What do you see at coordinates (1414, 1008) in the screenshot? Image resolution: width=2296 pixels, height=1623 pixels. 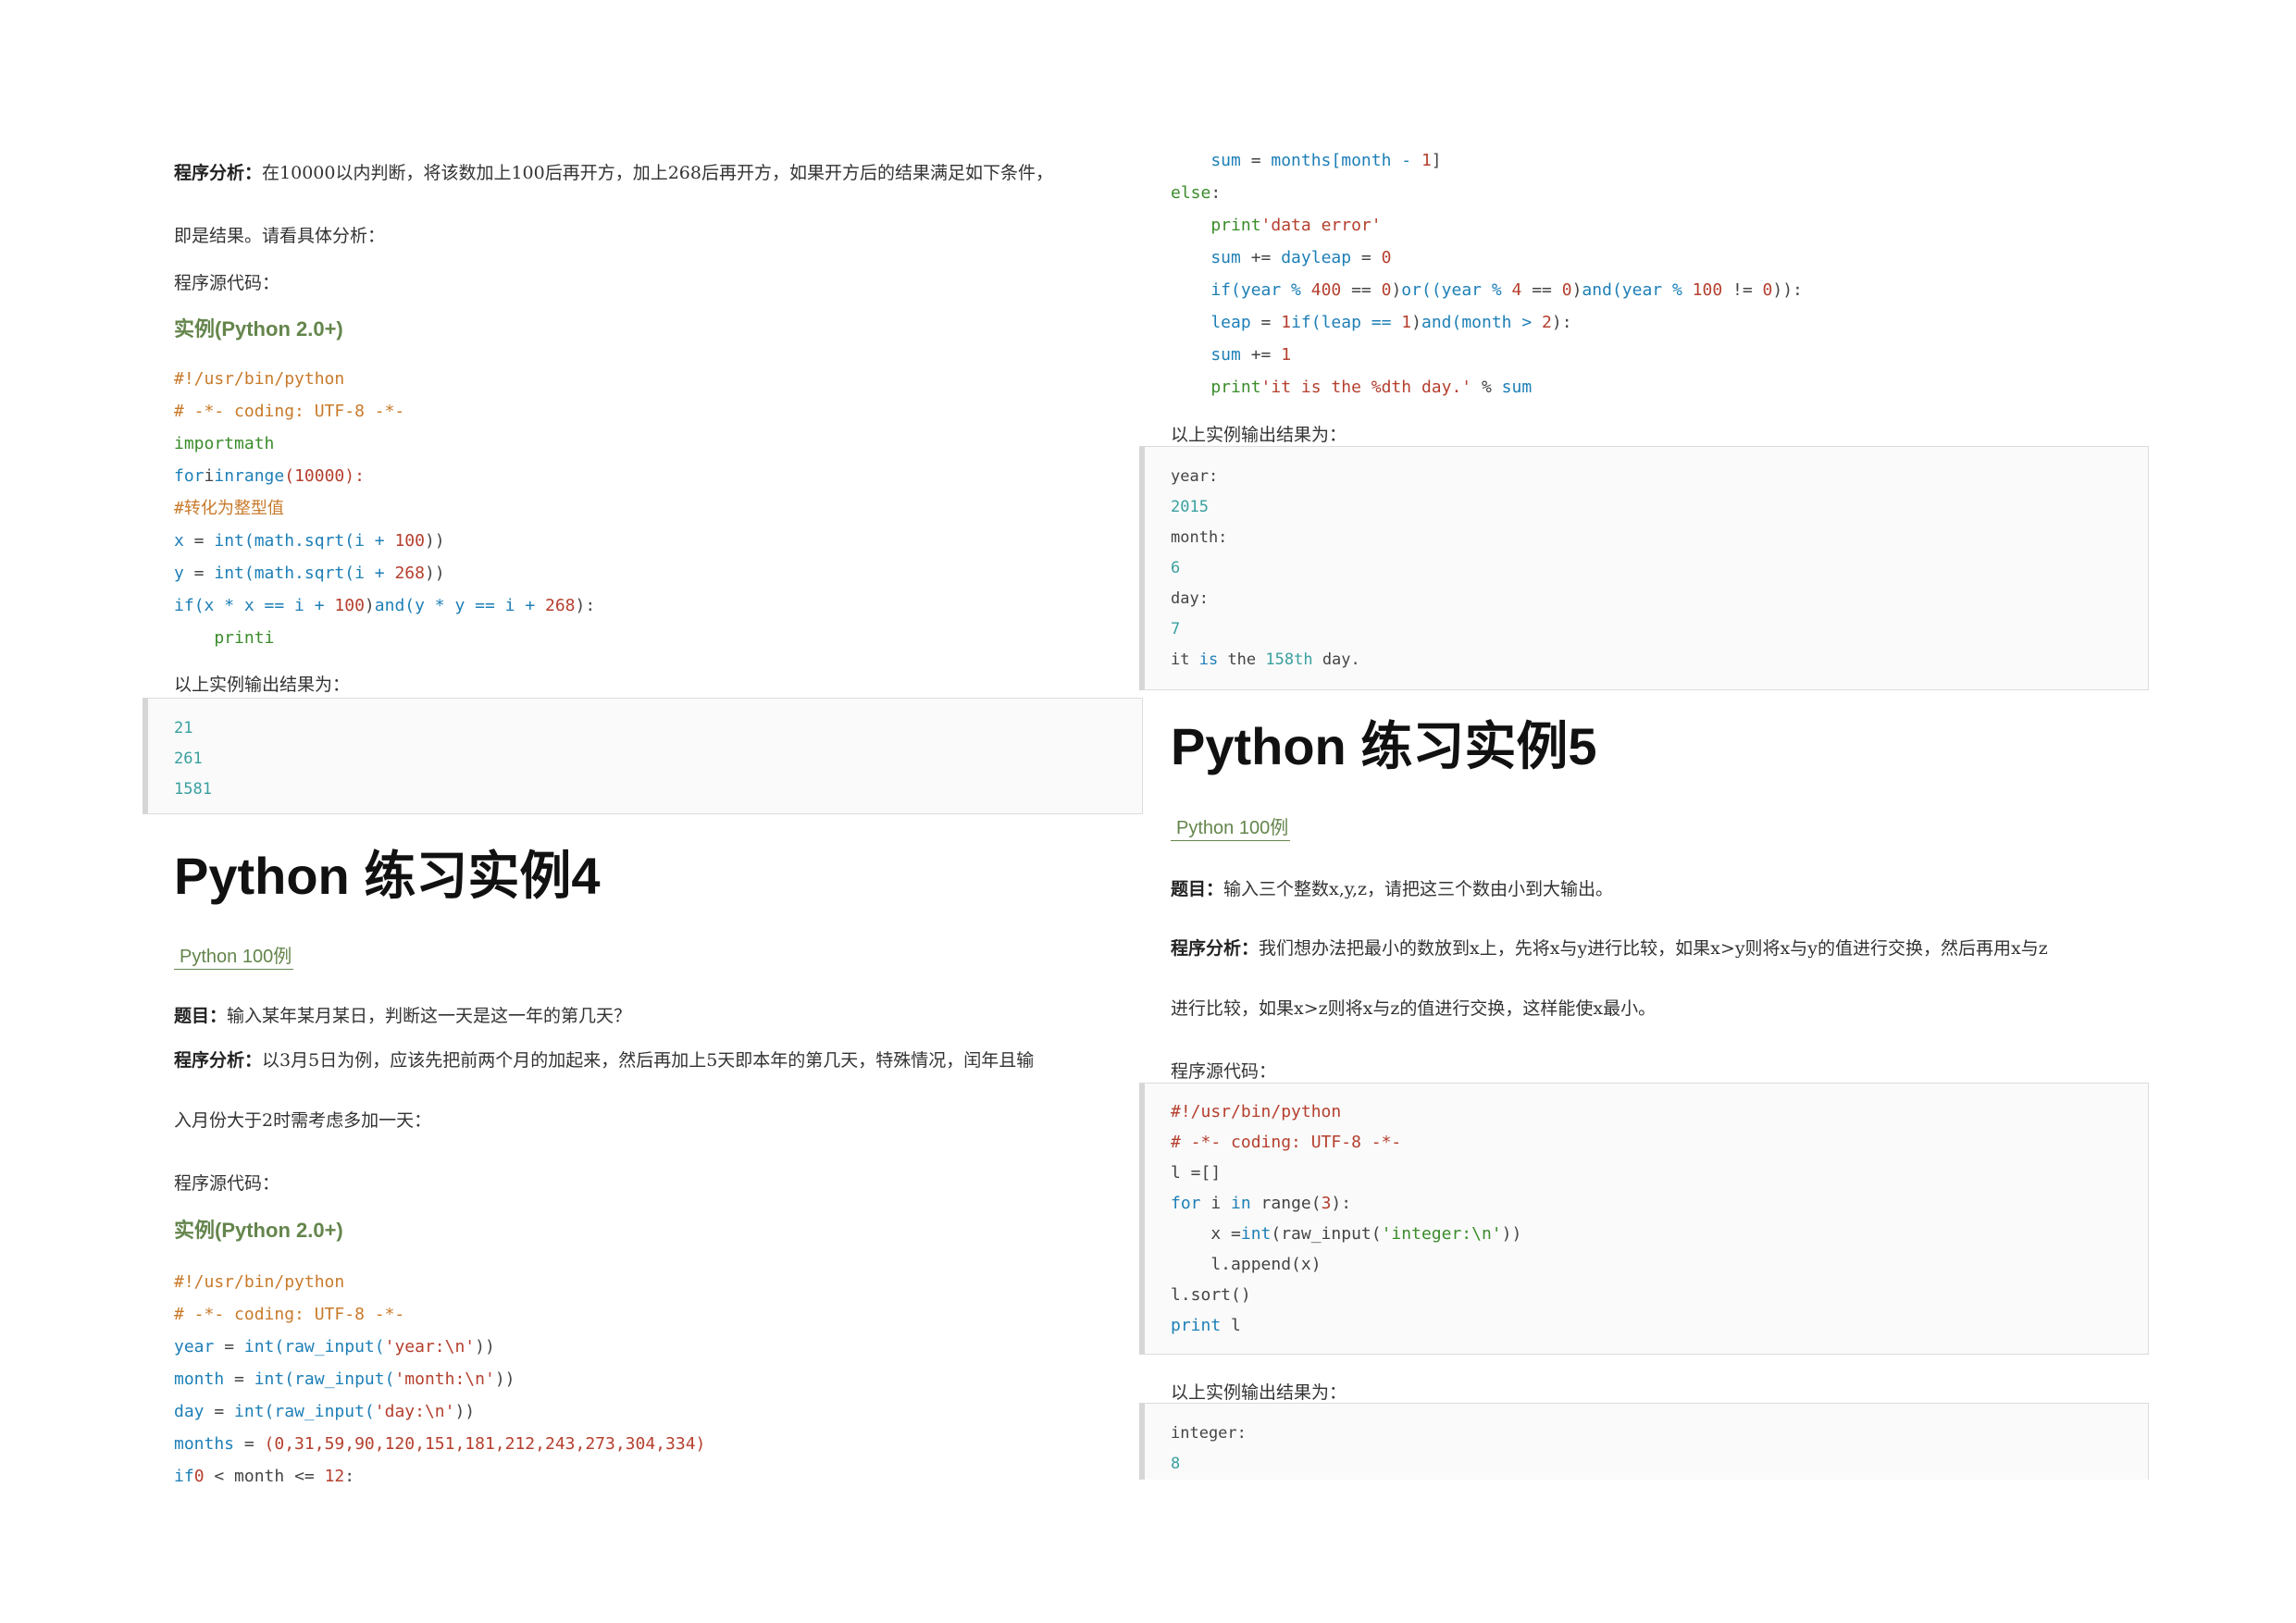 I see `analysis-r-line2: 进行比较，如果x>z则将x与z的值进行交换，这样能使x最小。` at bounding box center [1414, 1008].